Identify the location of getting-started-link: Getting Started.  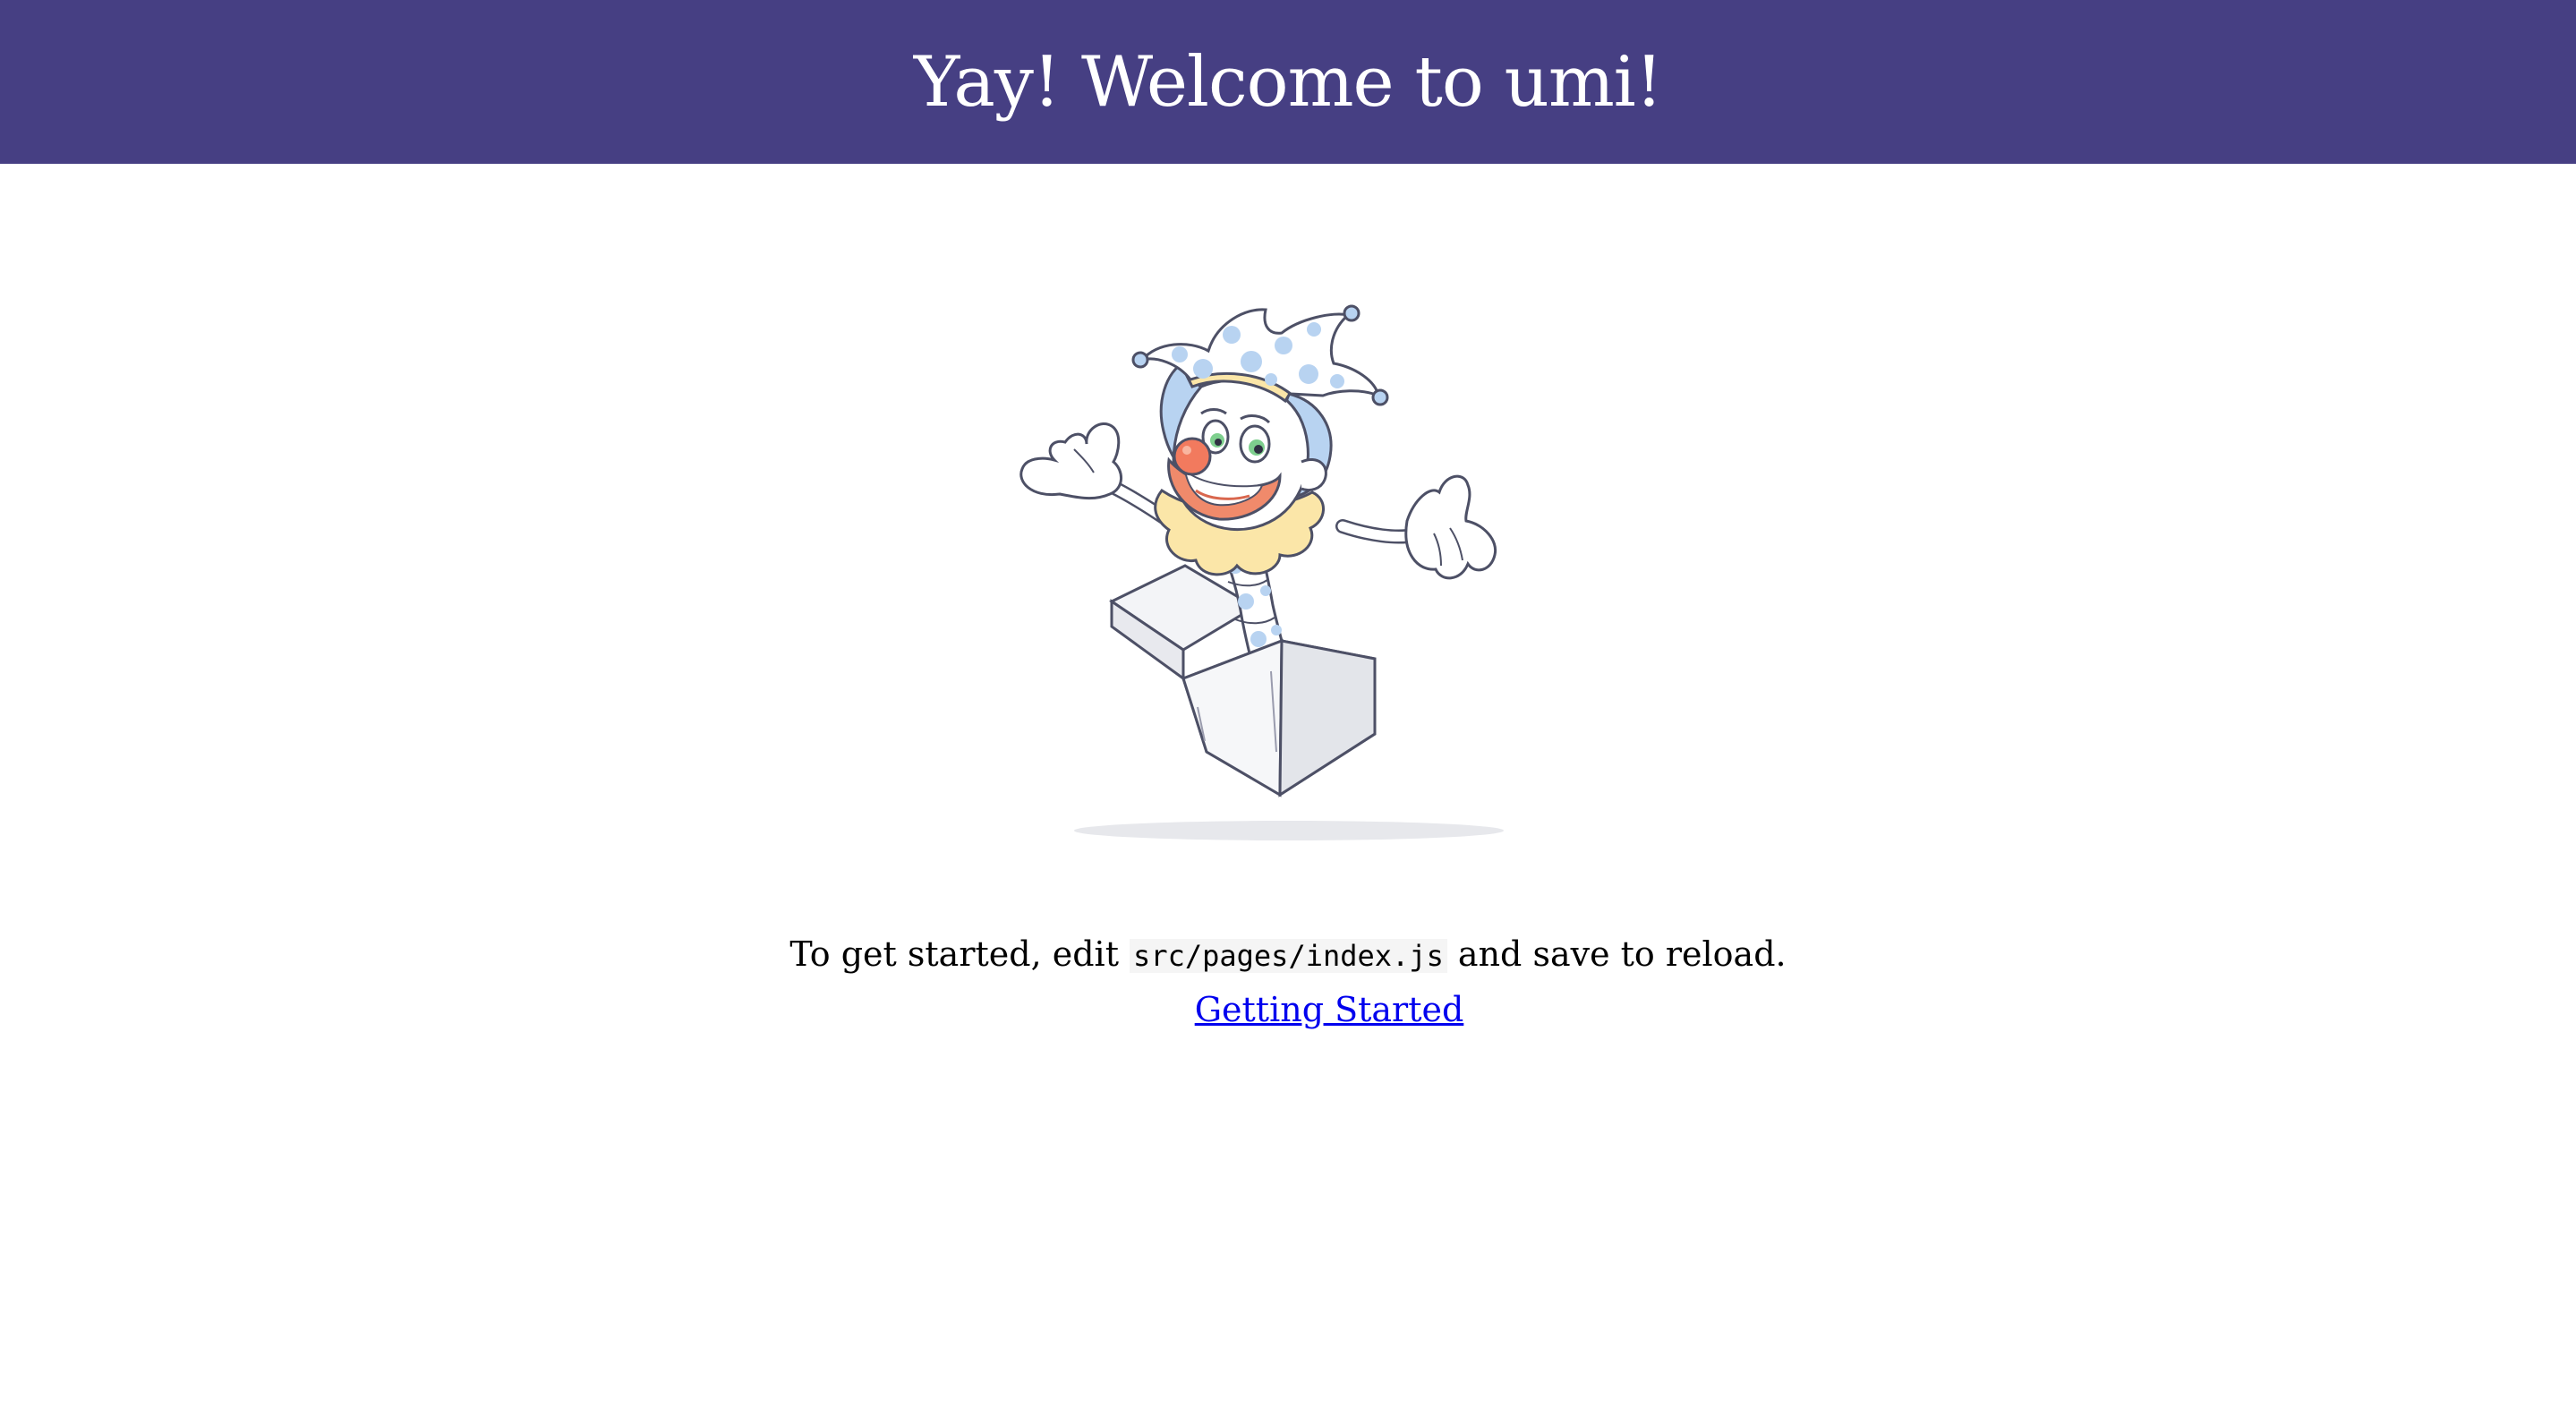
(1329, 1009).